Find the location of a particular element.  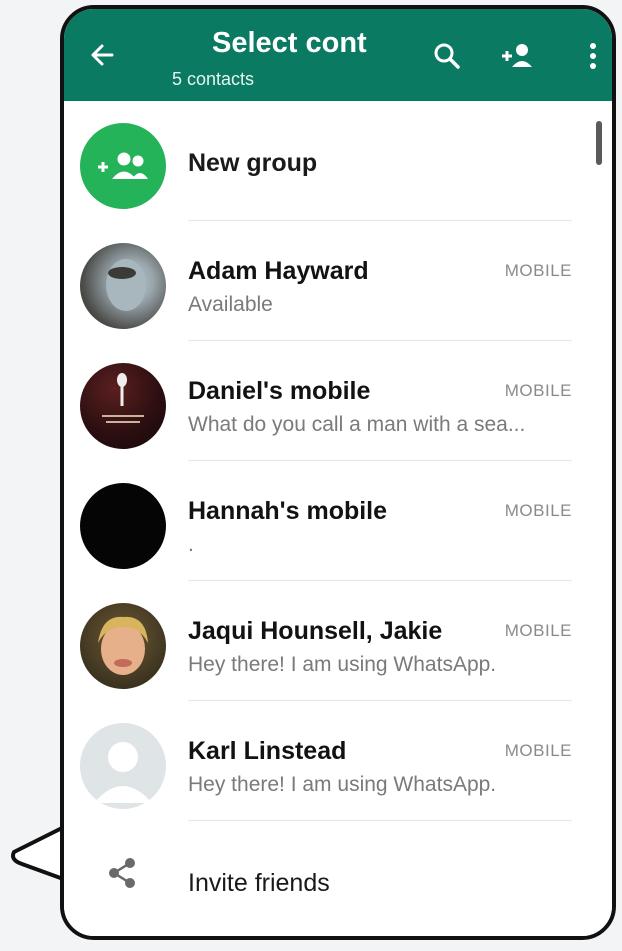

new-group-avatar is located at coordinates (123, 166).